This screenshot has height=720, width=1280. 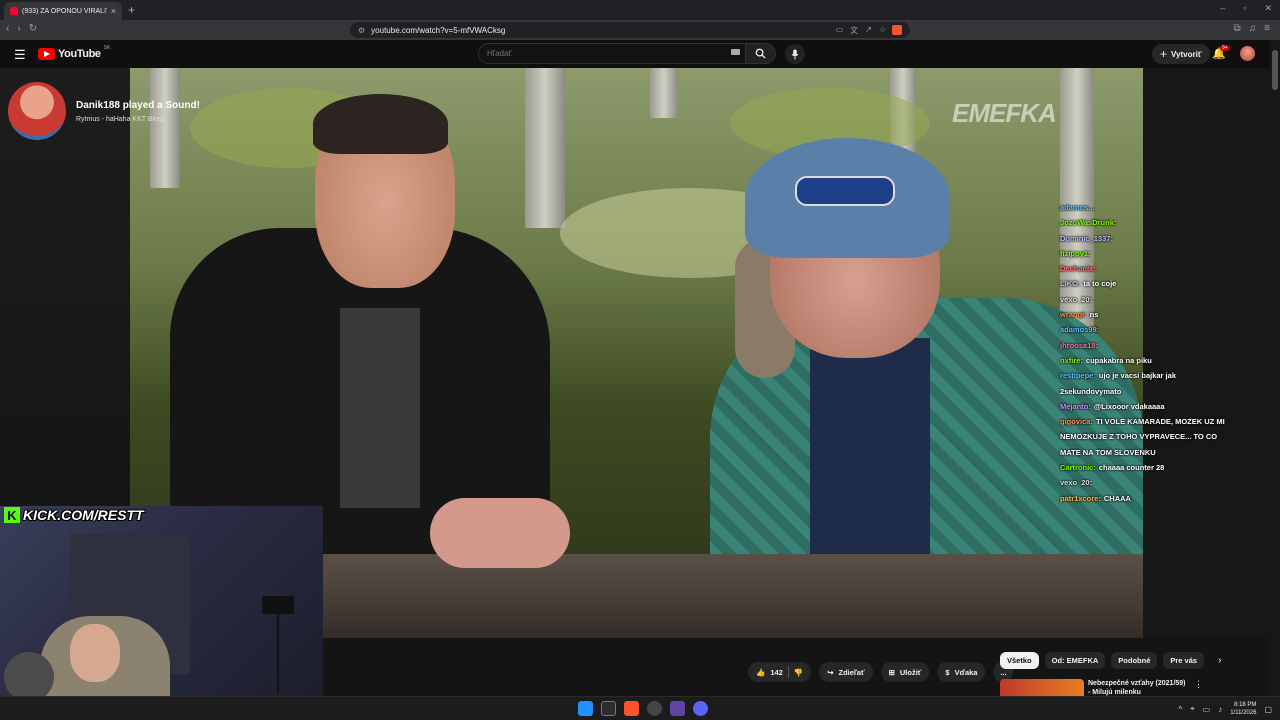 What do you see at coordinates (1243, 709) in the screenshot?
I see `system-clock: 8:18 PM 1/11/2026` at bounding box center [1243, 709].